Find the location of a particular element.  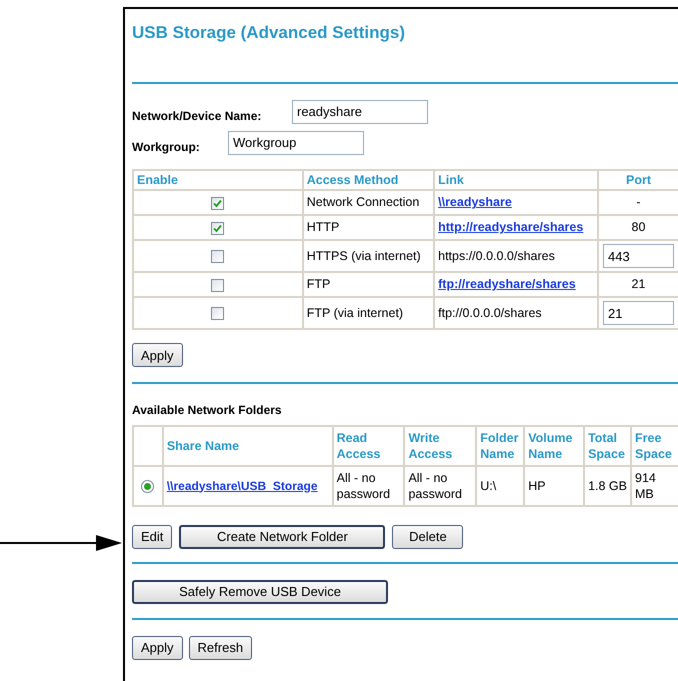

table-cell: 80 is located at coordinates (639, 227).